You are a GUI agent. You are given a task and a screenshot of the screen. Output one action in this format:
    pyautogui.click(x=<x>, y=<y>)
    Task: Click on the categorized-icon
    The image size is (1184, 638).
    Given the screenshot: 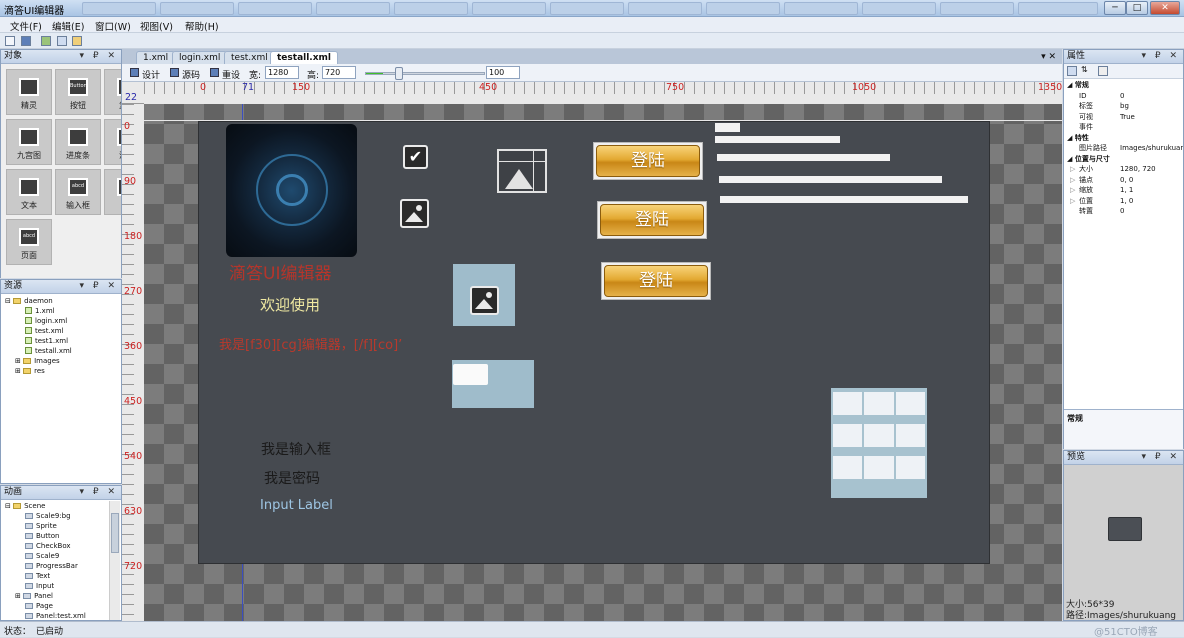 What is the action you would take?
    pyautogui.click(x=1072, y=71)
    